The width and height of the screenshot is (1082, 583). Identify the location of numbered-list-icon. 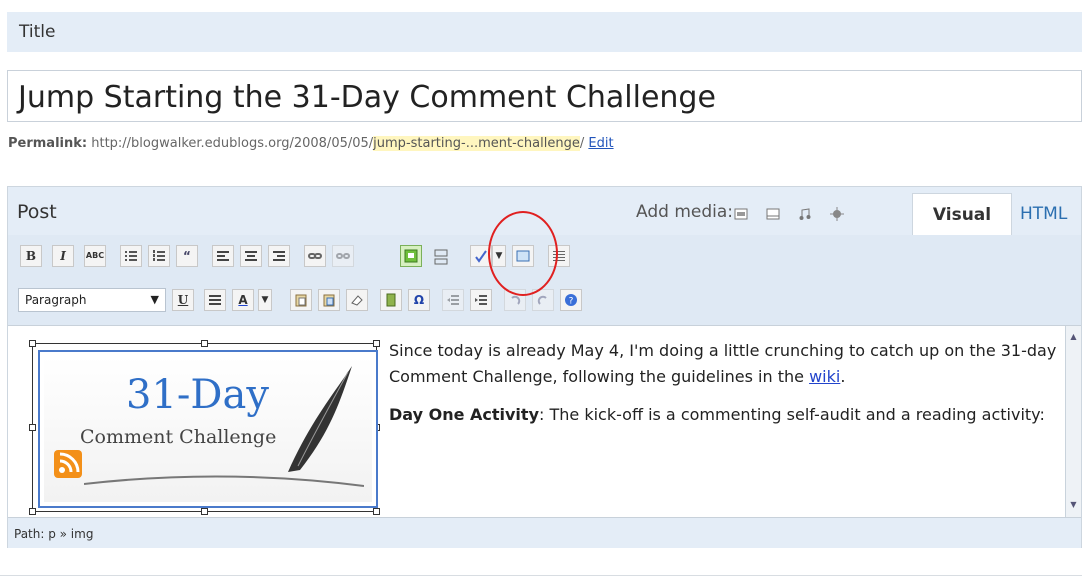
(159, 255).